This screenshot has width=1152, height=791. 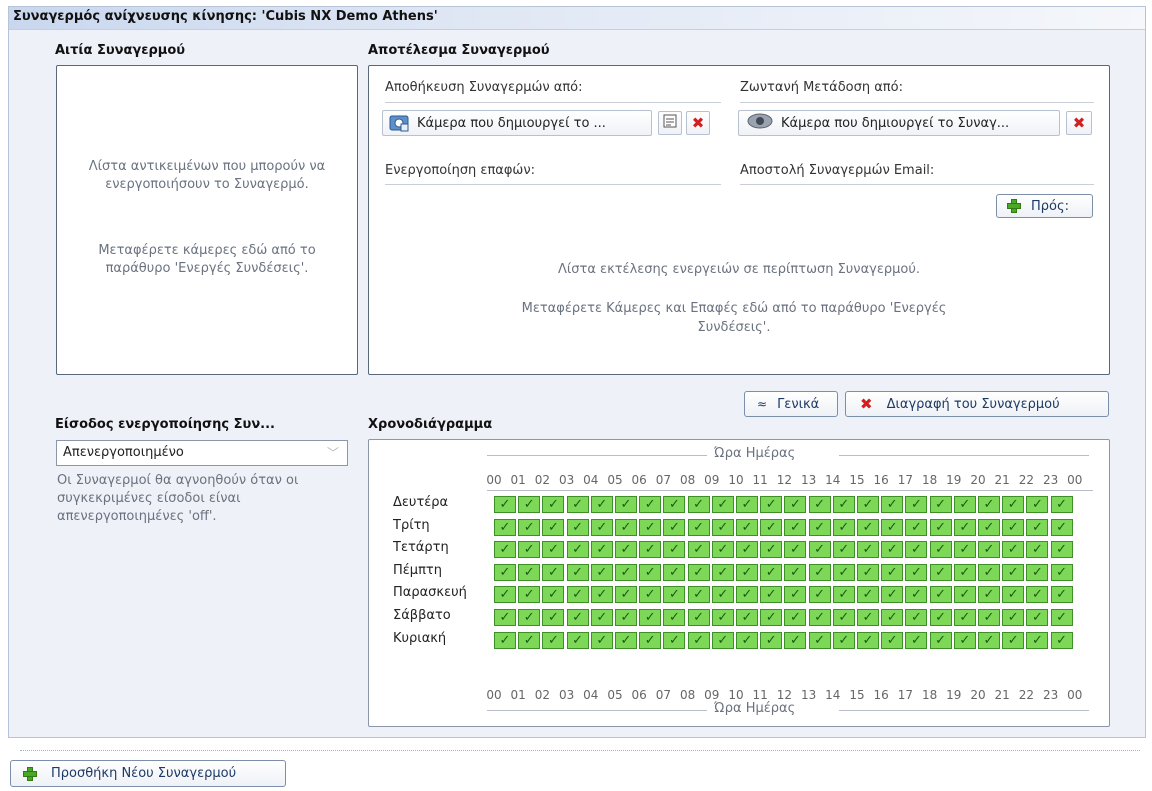 What do you see at coordinates (977, 404) in the screenshot?
I see `delete-alarm-button: ✖ Διαγραφή του Συναγερμού` at bounding box center [977, 404].